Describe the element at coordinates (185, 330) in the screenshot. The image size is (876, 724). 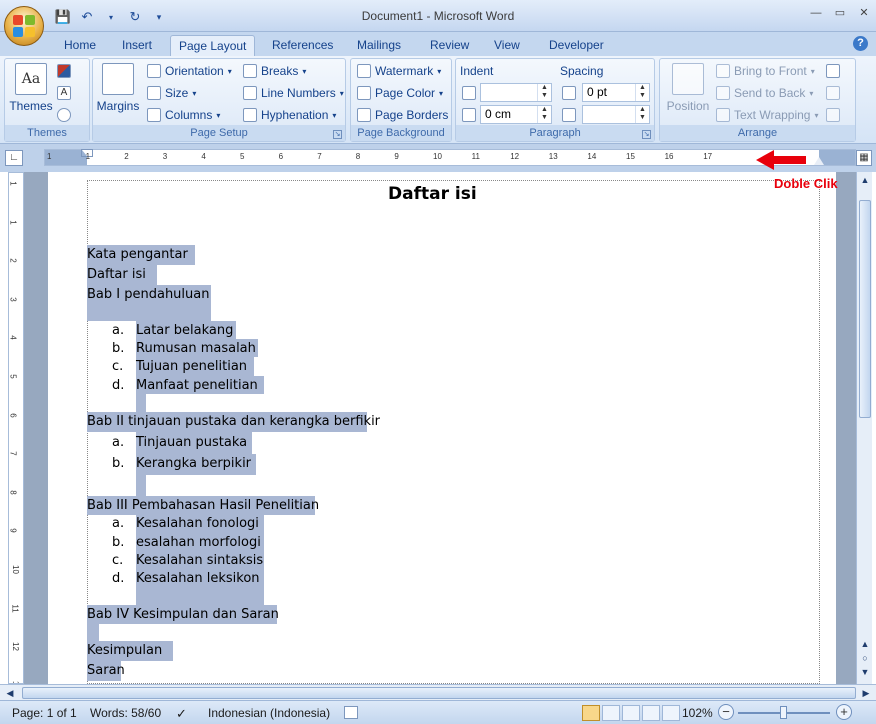
I see `list-item: Latar belakang` at that location.